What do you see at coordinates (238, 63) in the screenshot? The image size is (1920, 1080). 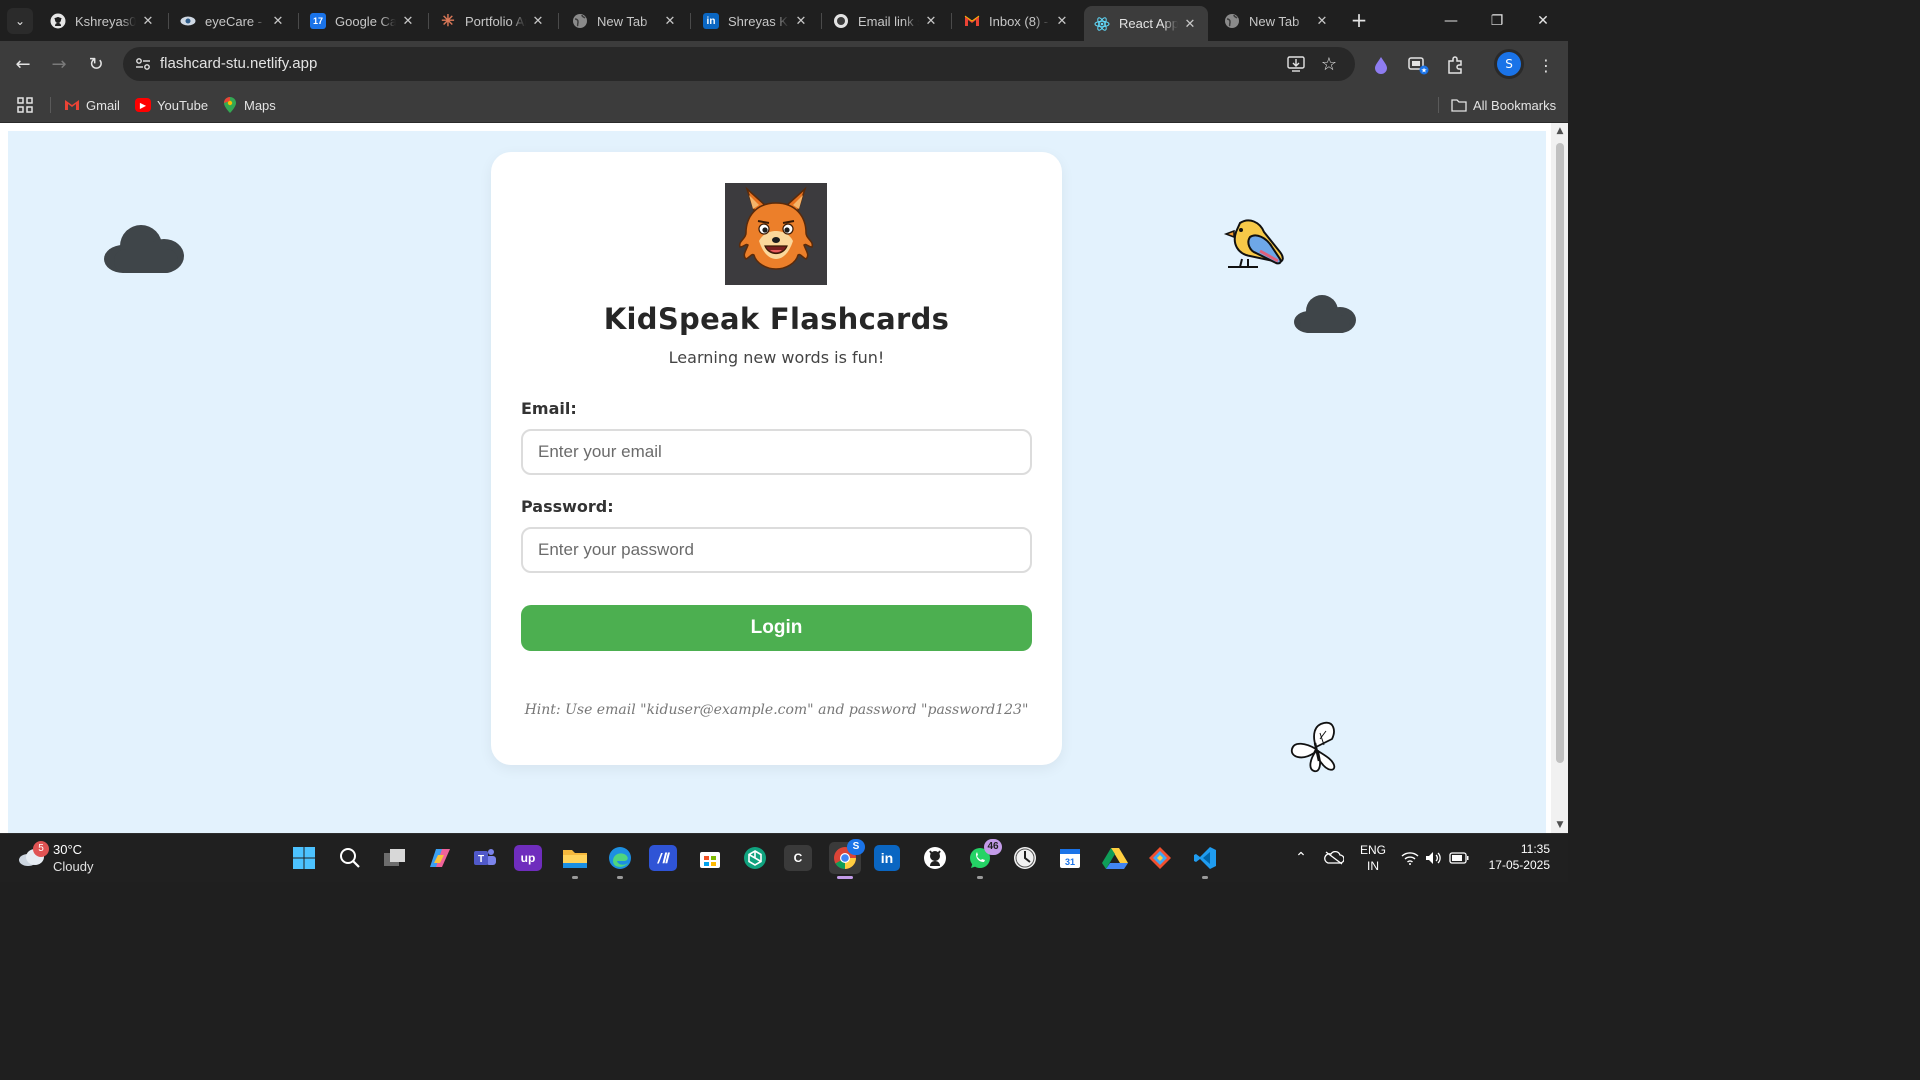 I see `url-text: flashcard-stu.netlify.app` at bounding box center [238, 63].